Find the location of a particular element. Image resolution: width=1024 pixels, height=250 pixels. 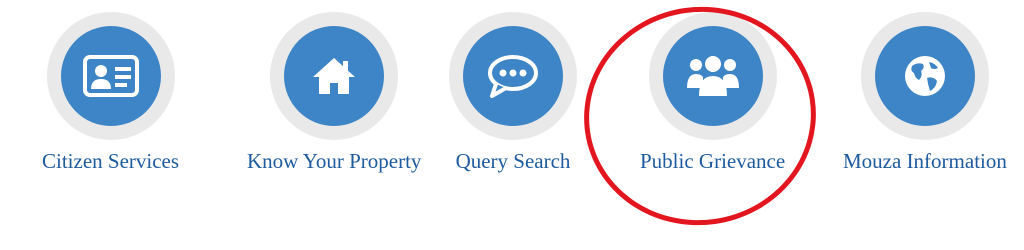

mouza-information-tile: Mouza Information is located at coordinates (925, 92).